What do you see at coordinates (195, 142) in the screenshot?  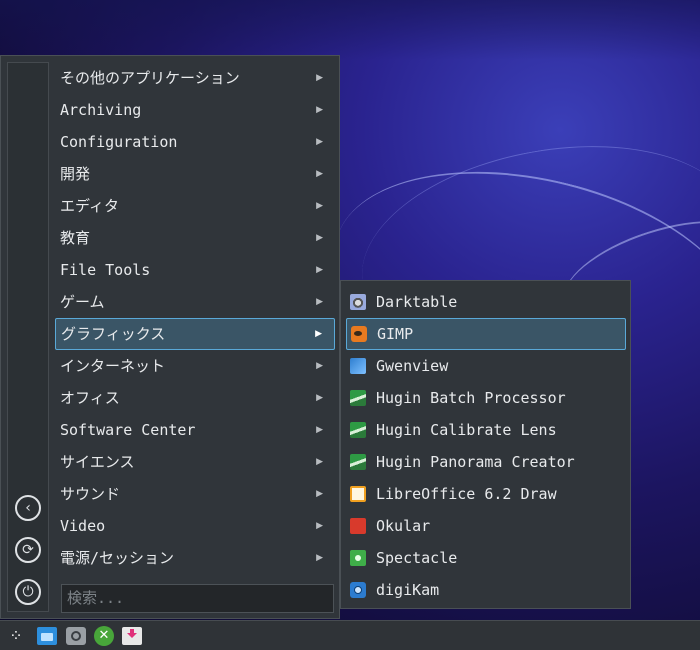 I see `category-configuration: Configuration ▶` at bounding box center [195, 142].